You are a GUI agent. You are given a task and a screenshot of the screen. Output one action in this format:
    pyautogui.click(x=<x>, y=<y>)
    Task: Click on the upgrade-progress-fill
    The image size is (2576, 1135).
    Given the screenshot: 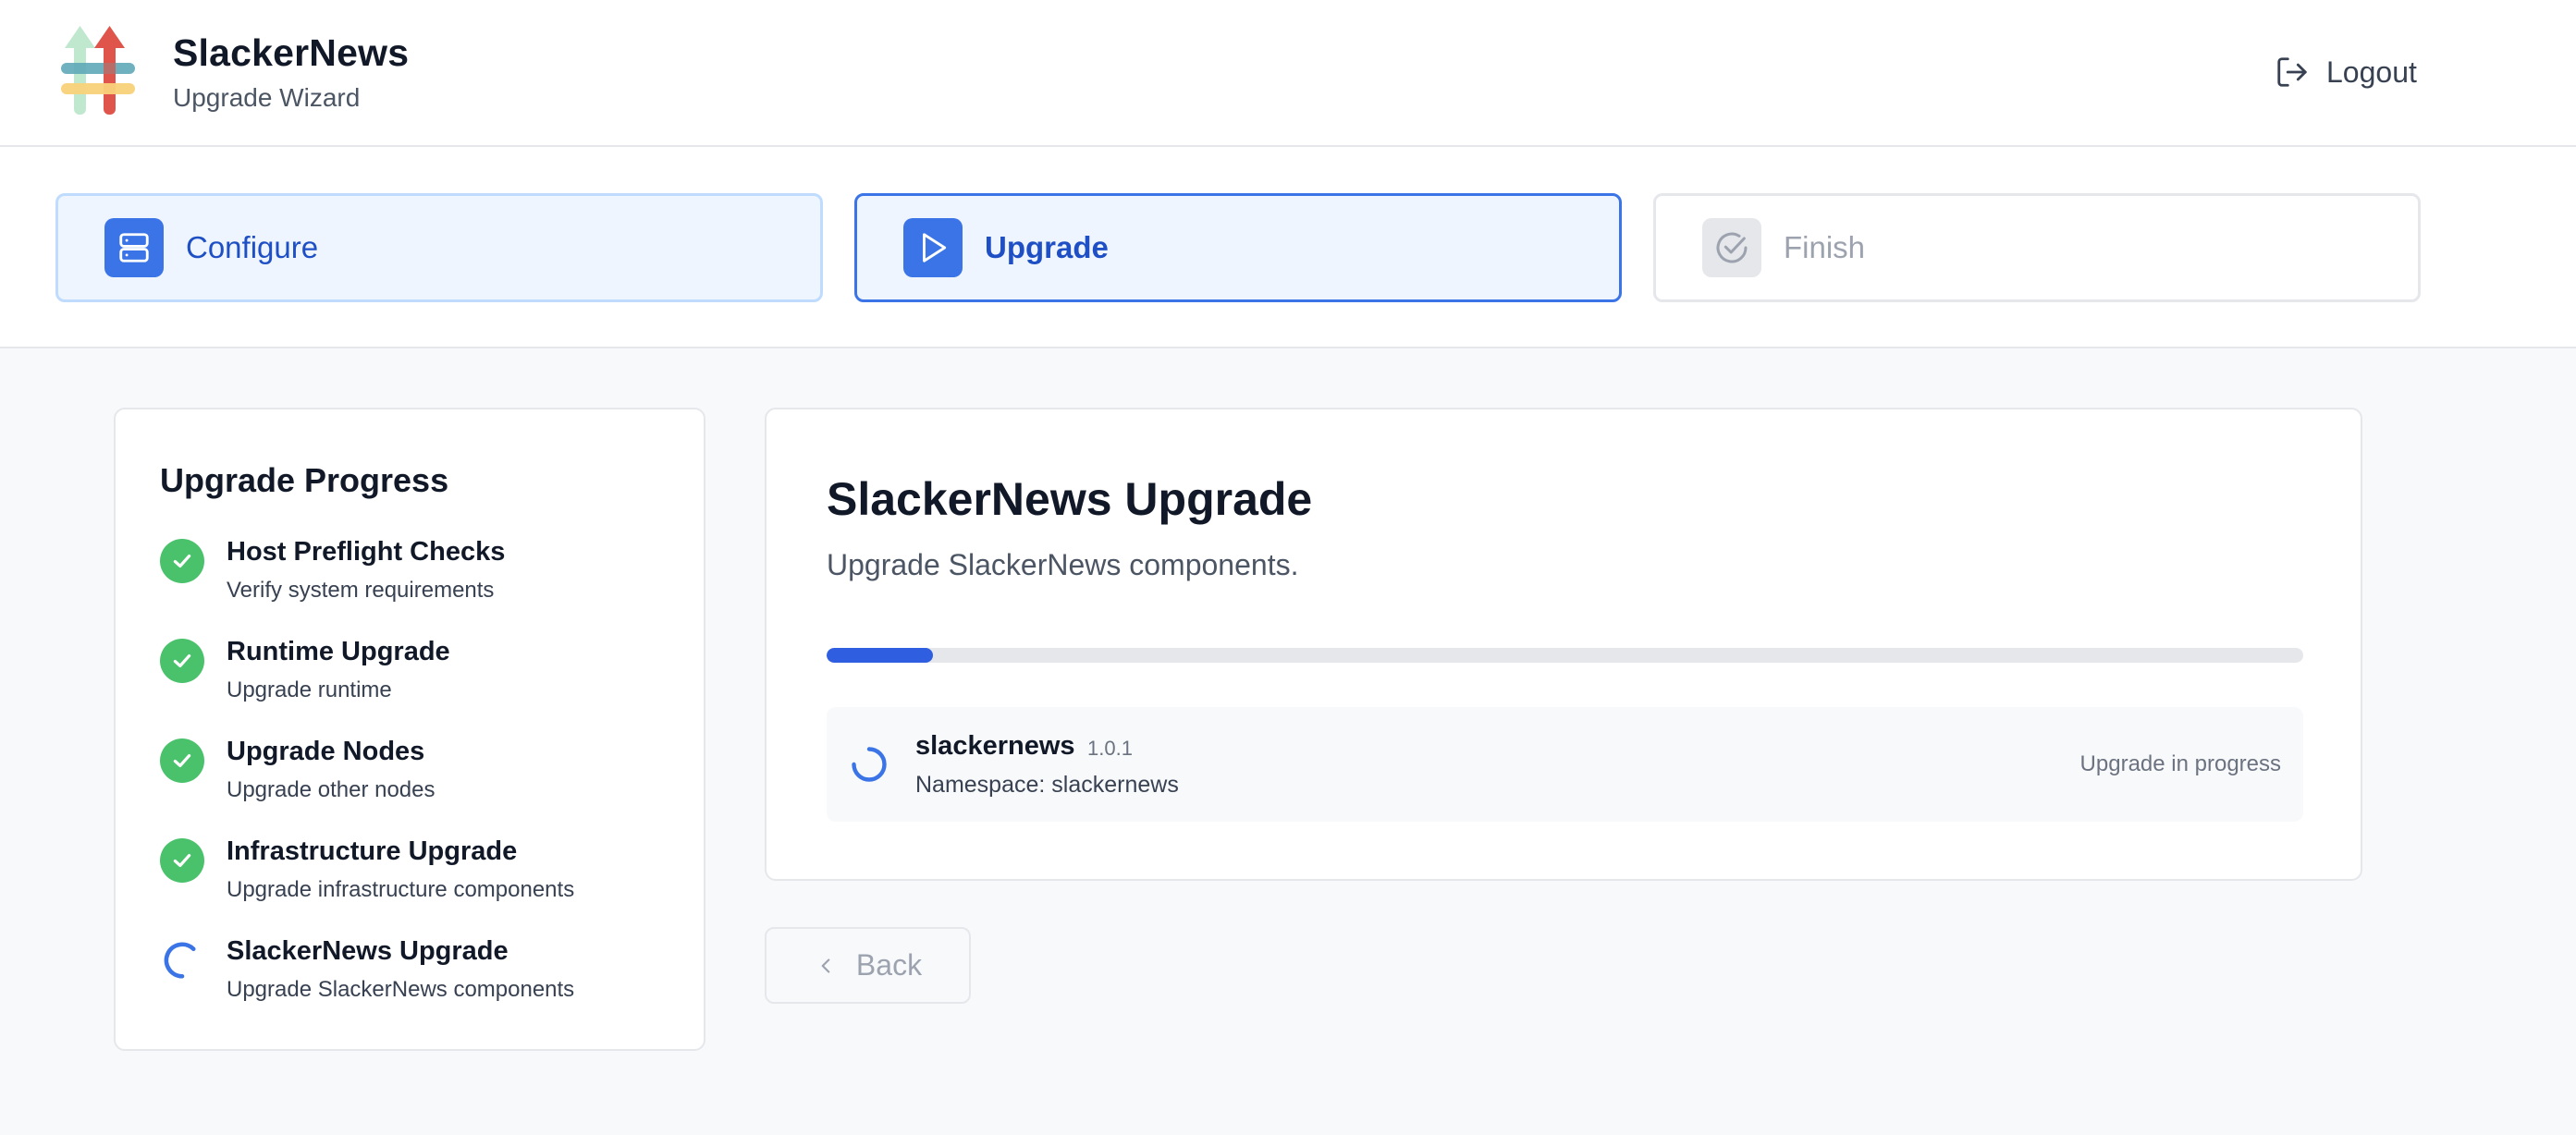 What is the action you would take?
    pyautogui.click(x=880, y=655)
    